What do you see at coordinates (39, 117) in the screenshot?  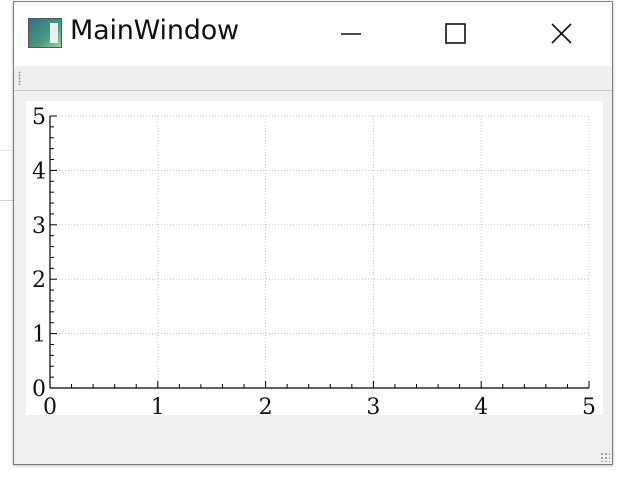 I see `y-tick-label: 5` at bounding box center [39, 117].